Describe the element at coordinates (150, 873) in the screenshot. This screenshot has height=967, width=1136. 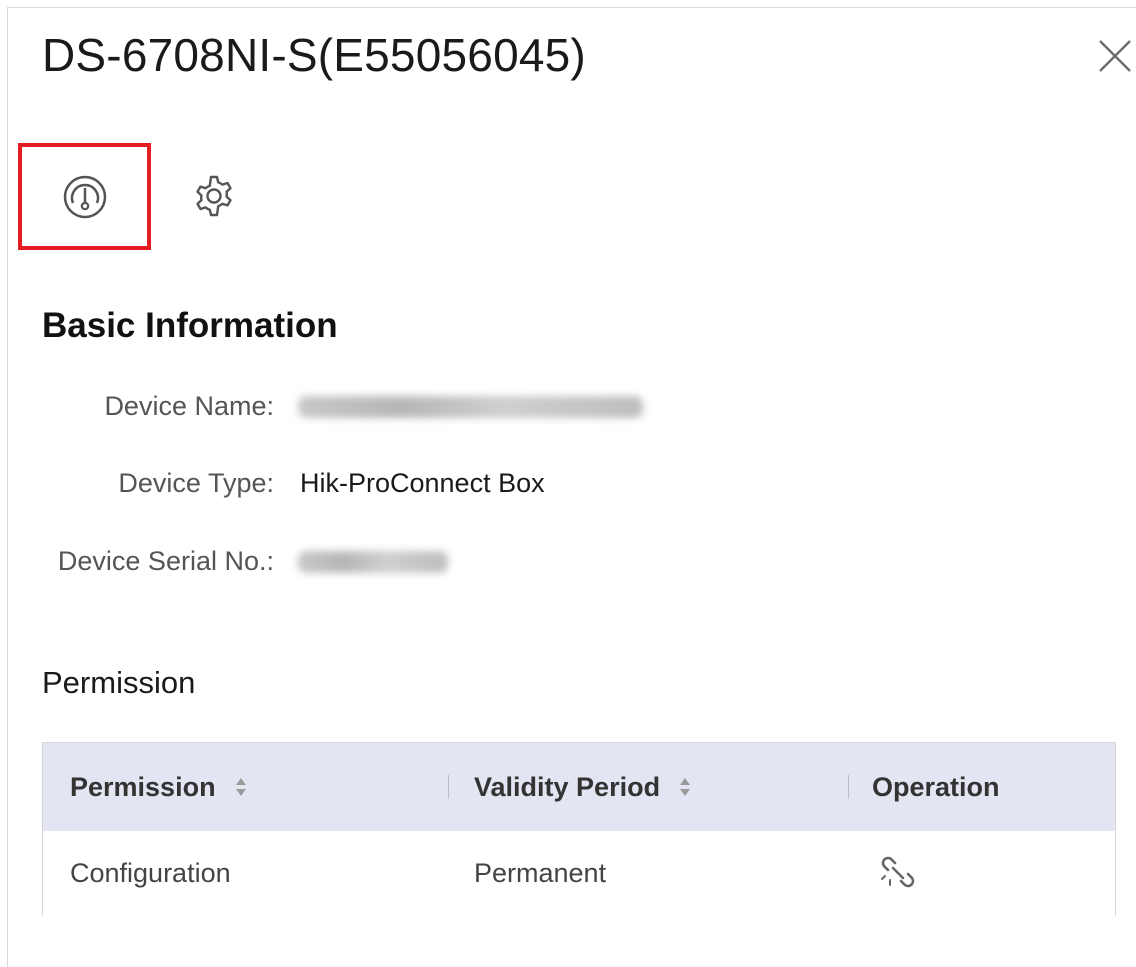
I see `cell-permission: Configuration` at that location.